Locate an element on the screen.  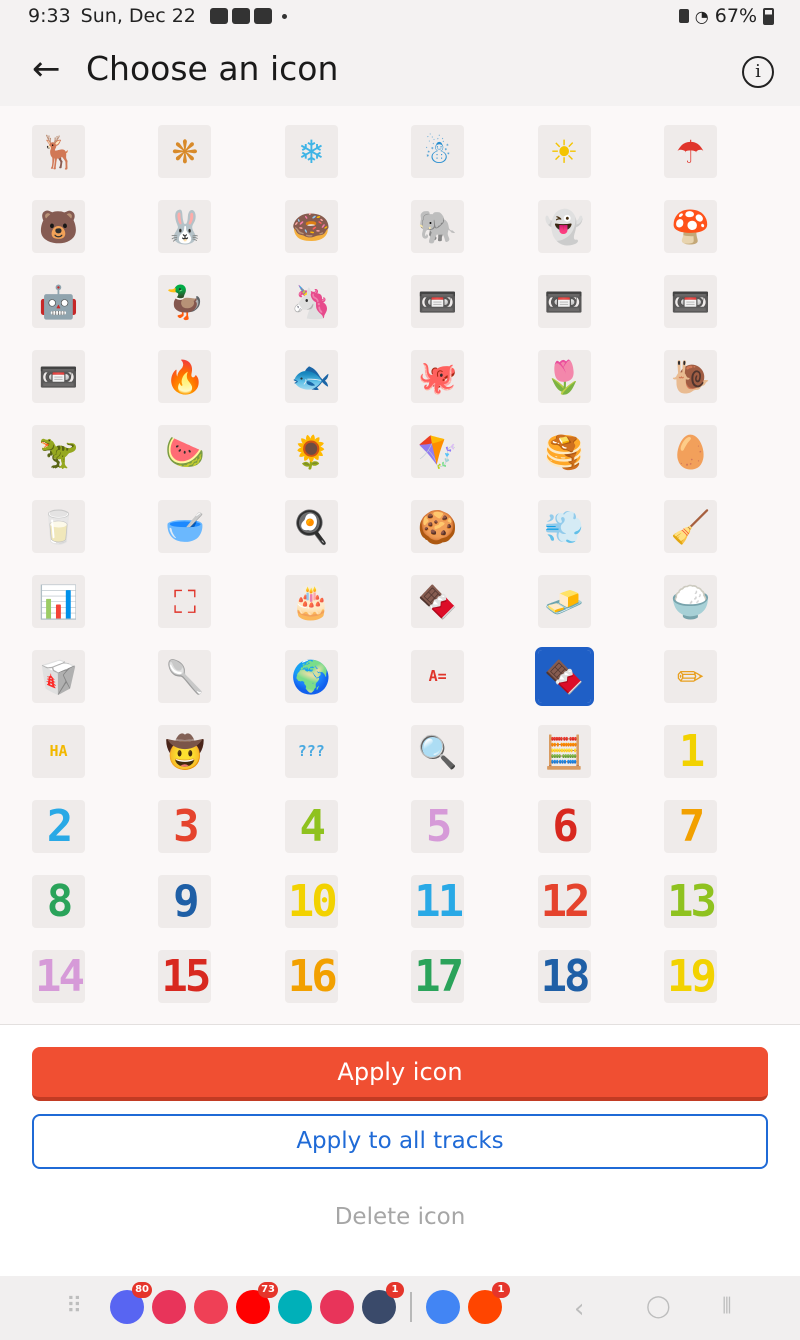
icon-option-snail: 🐌 is located at coordinates (690, 376).